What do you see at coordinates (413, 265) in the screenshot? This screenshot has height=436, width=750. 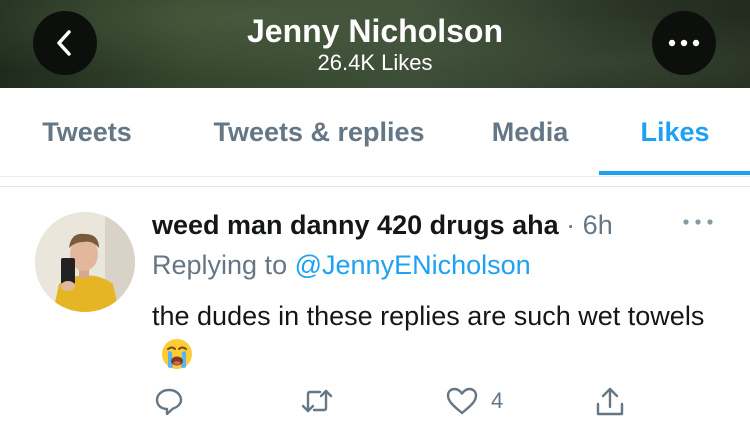 I see `replying-handle: @JennyENicholson` at bounding box center [413, 265].